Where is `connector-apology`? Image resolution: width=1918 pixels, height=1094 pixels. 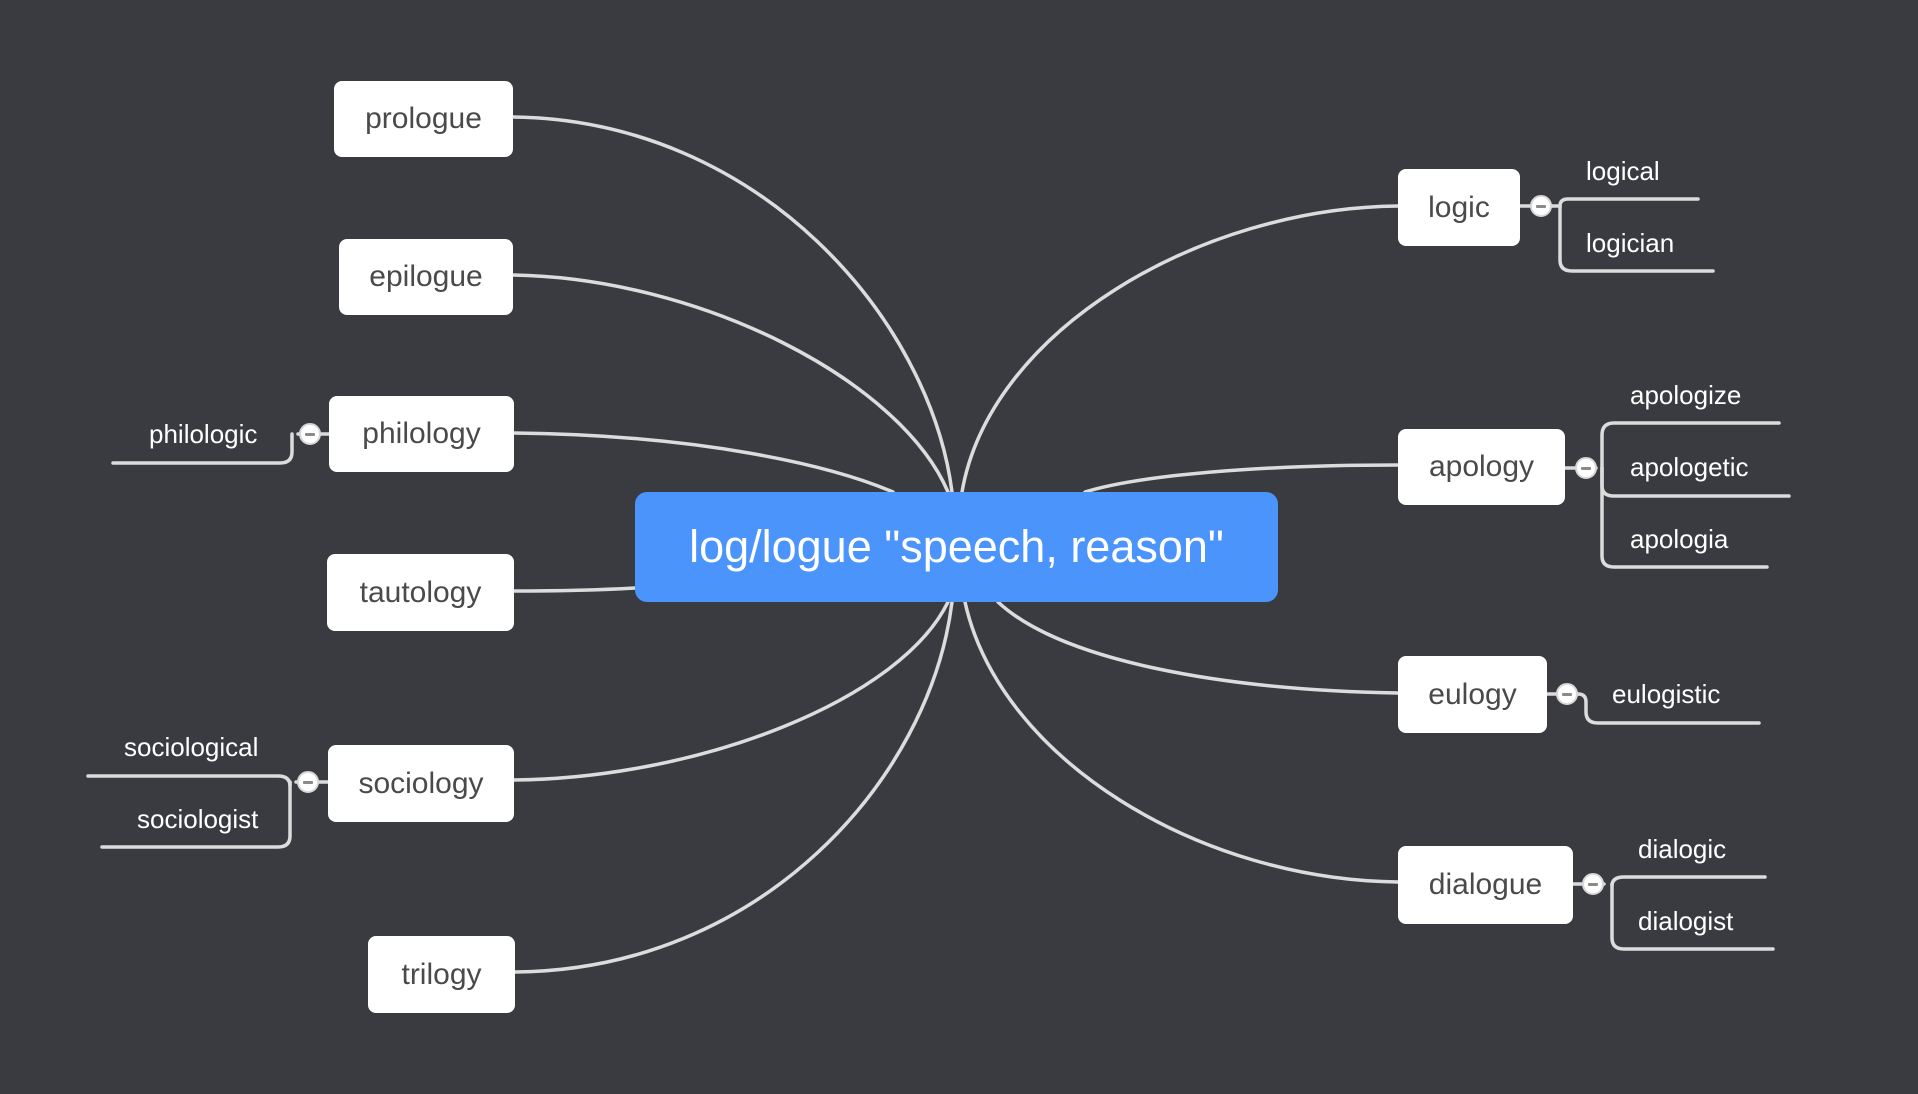 connector-apology is located at coordinates (1241, 478).